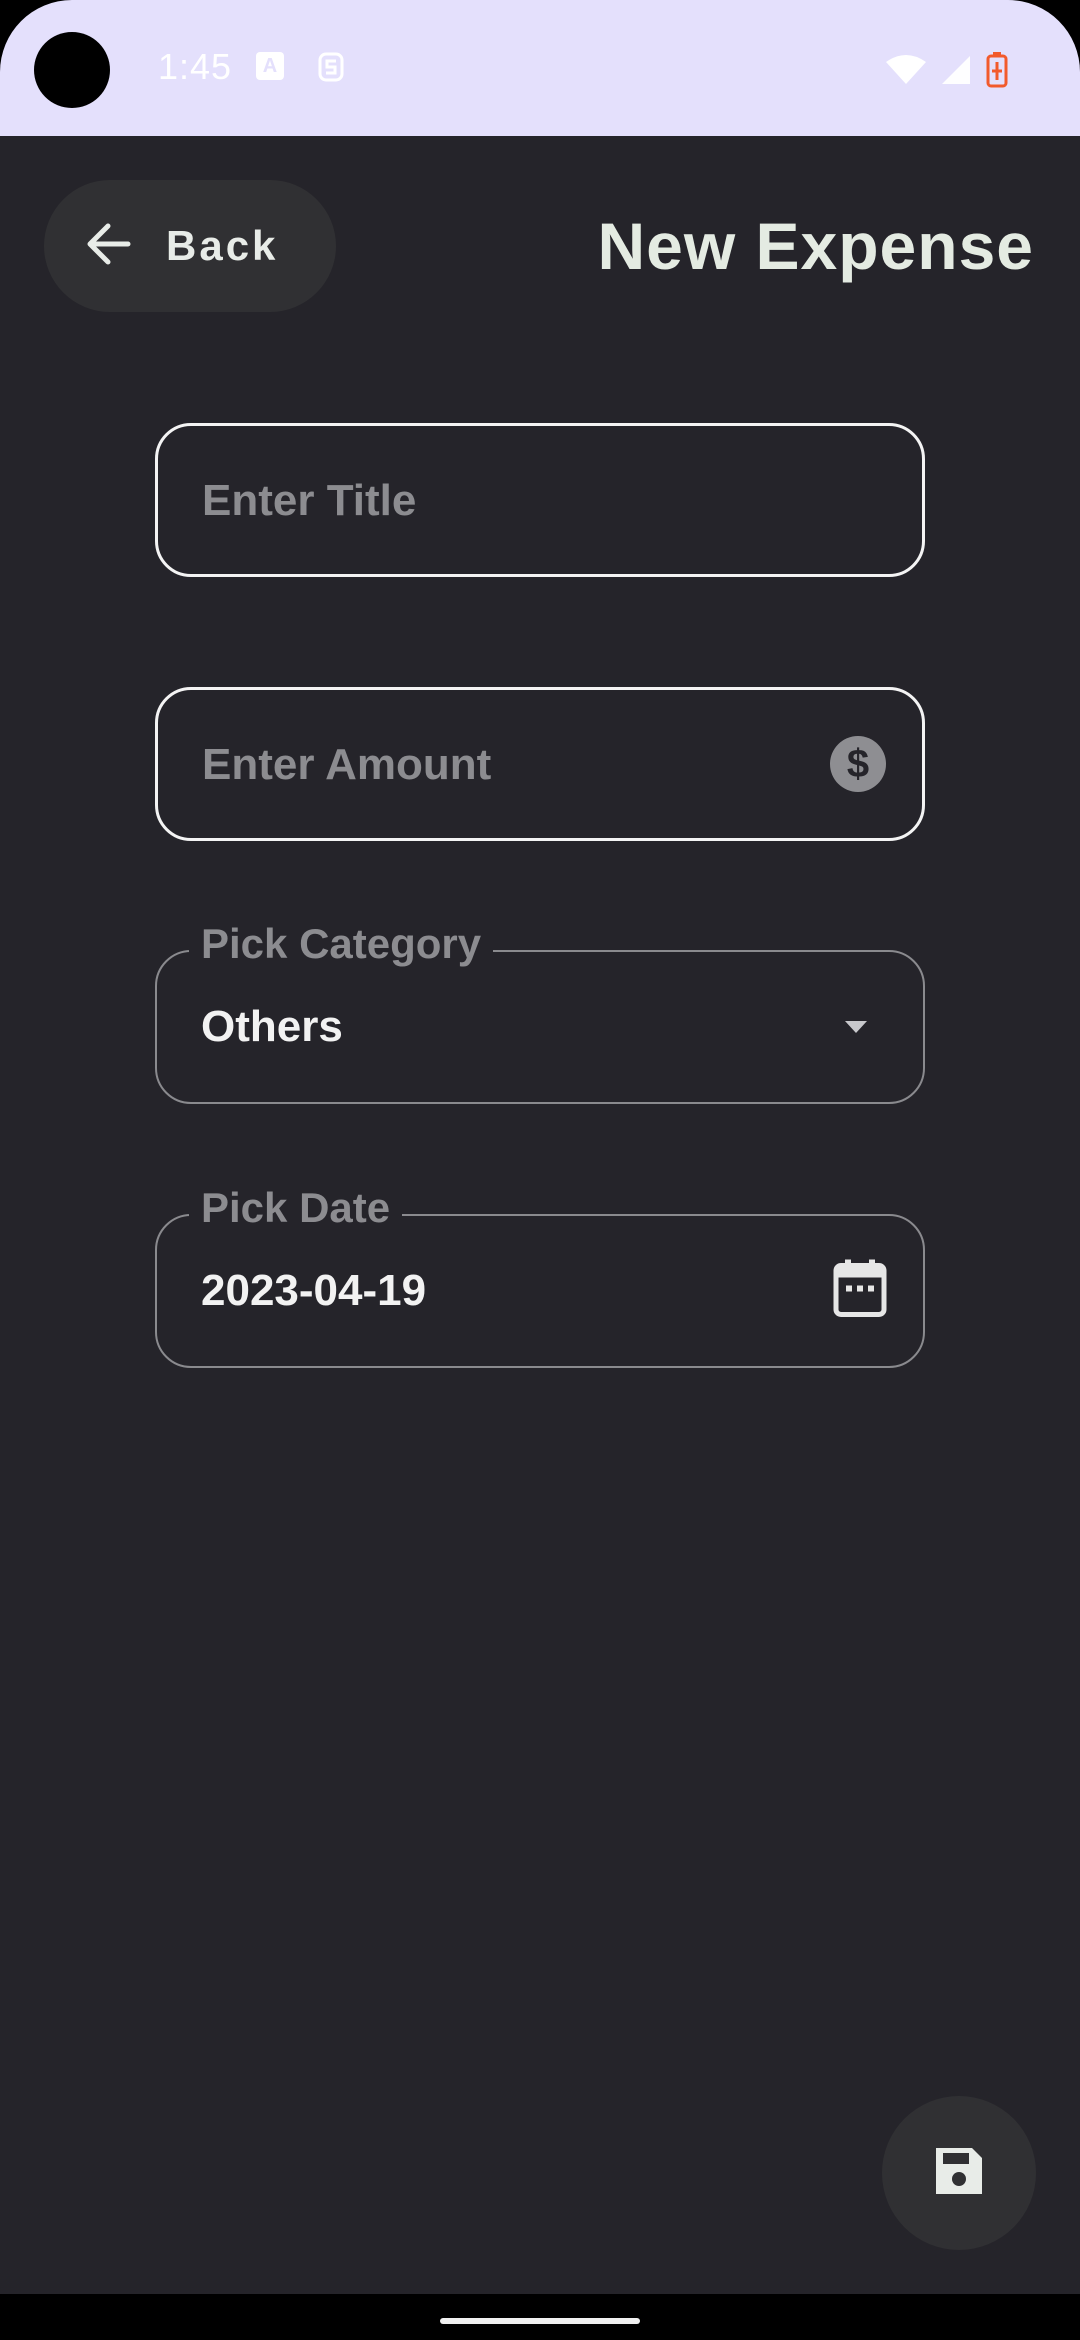  I want to click on navigation-bar, so click(540, 2317).